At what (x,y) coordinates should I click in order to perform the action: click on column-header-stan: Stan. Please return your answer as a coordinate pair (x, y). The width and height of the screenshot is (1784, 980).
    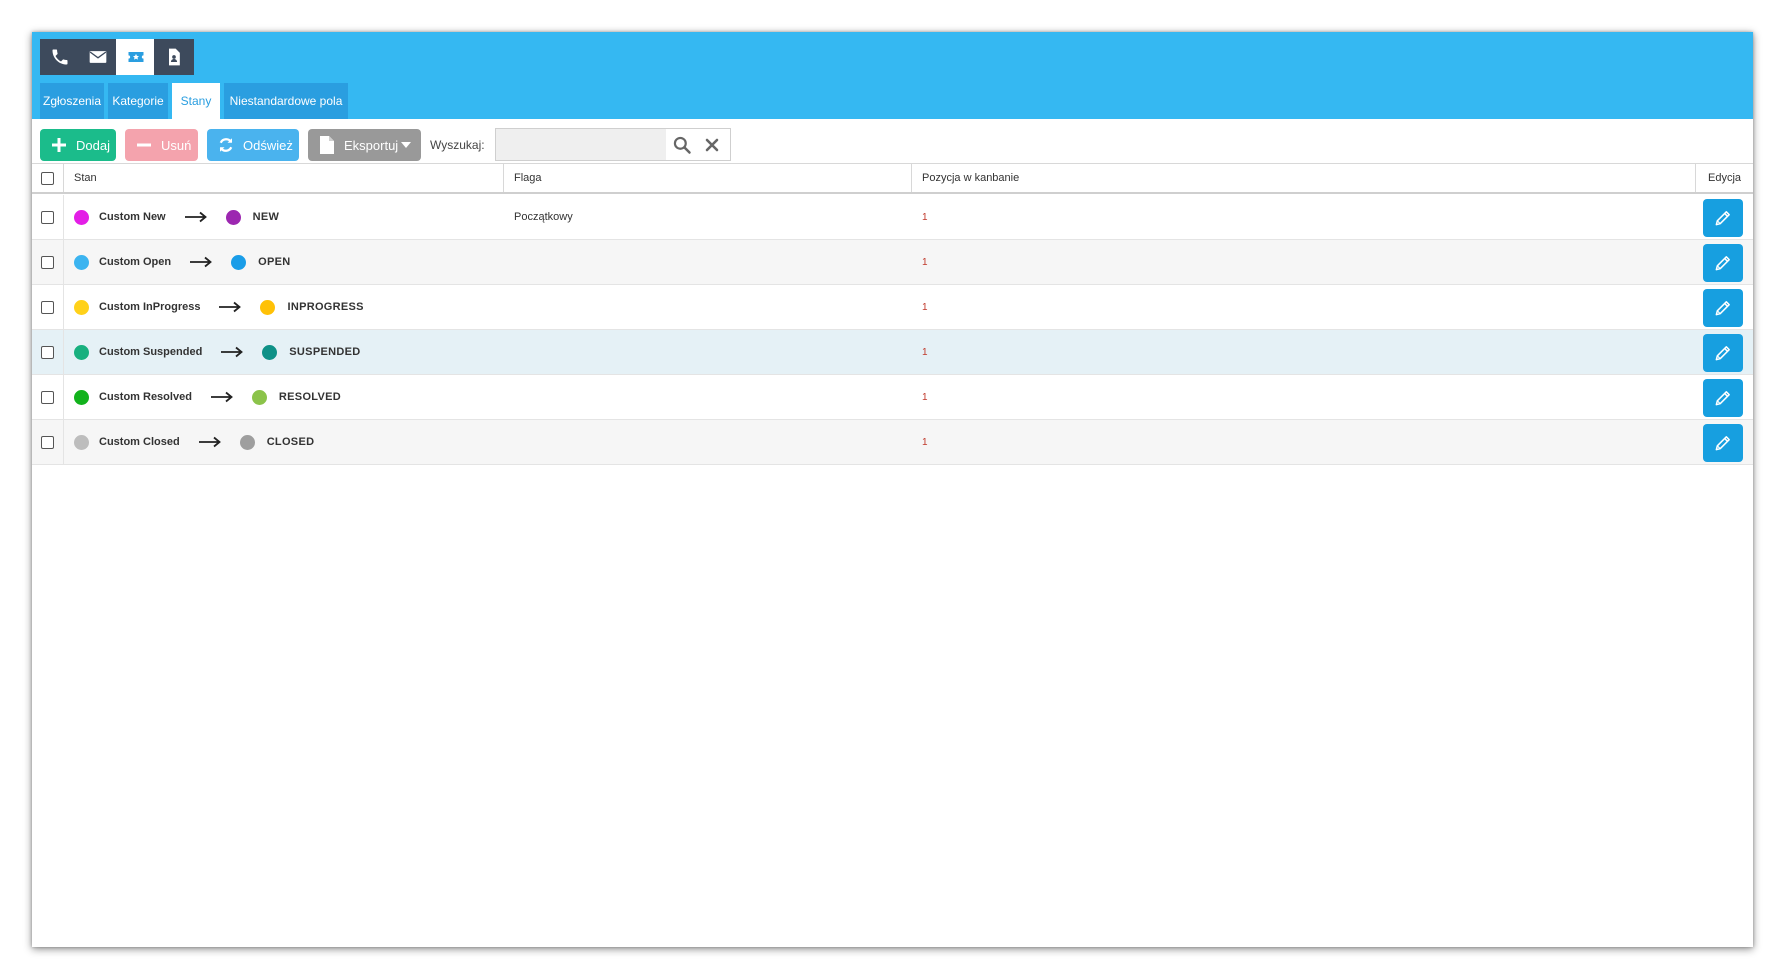
    Looking at the image, I should click on (284, 178).